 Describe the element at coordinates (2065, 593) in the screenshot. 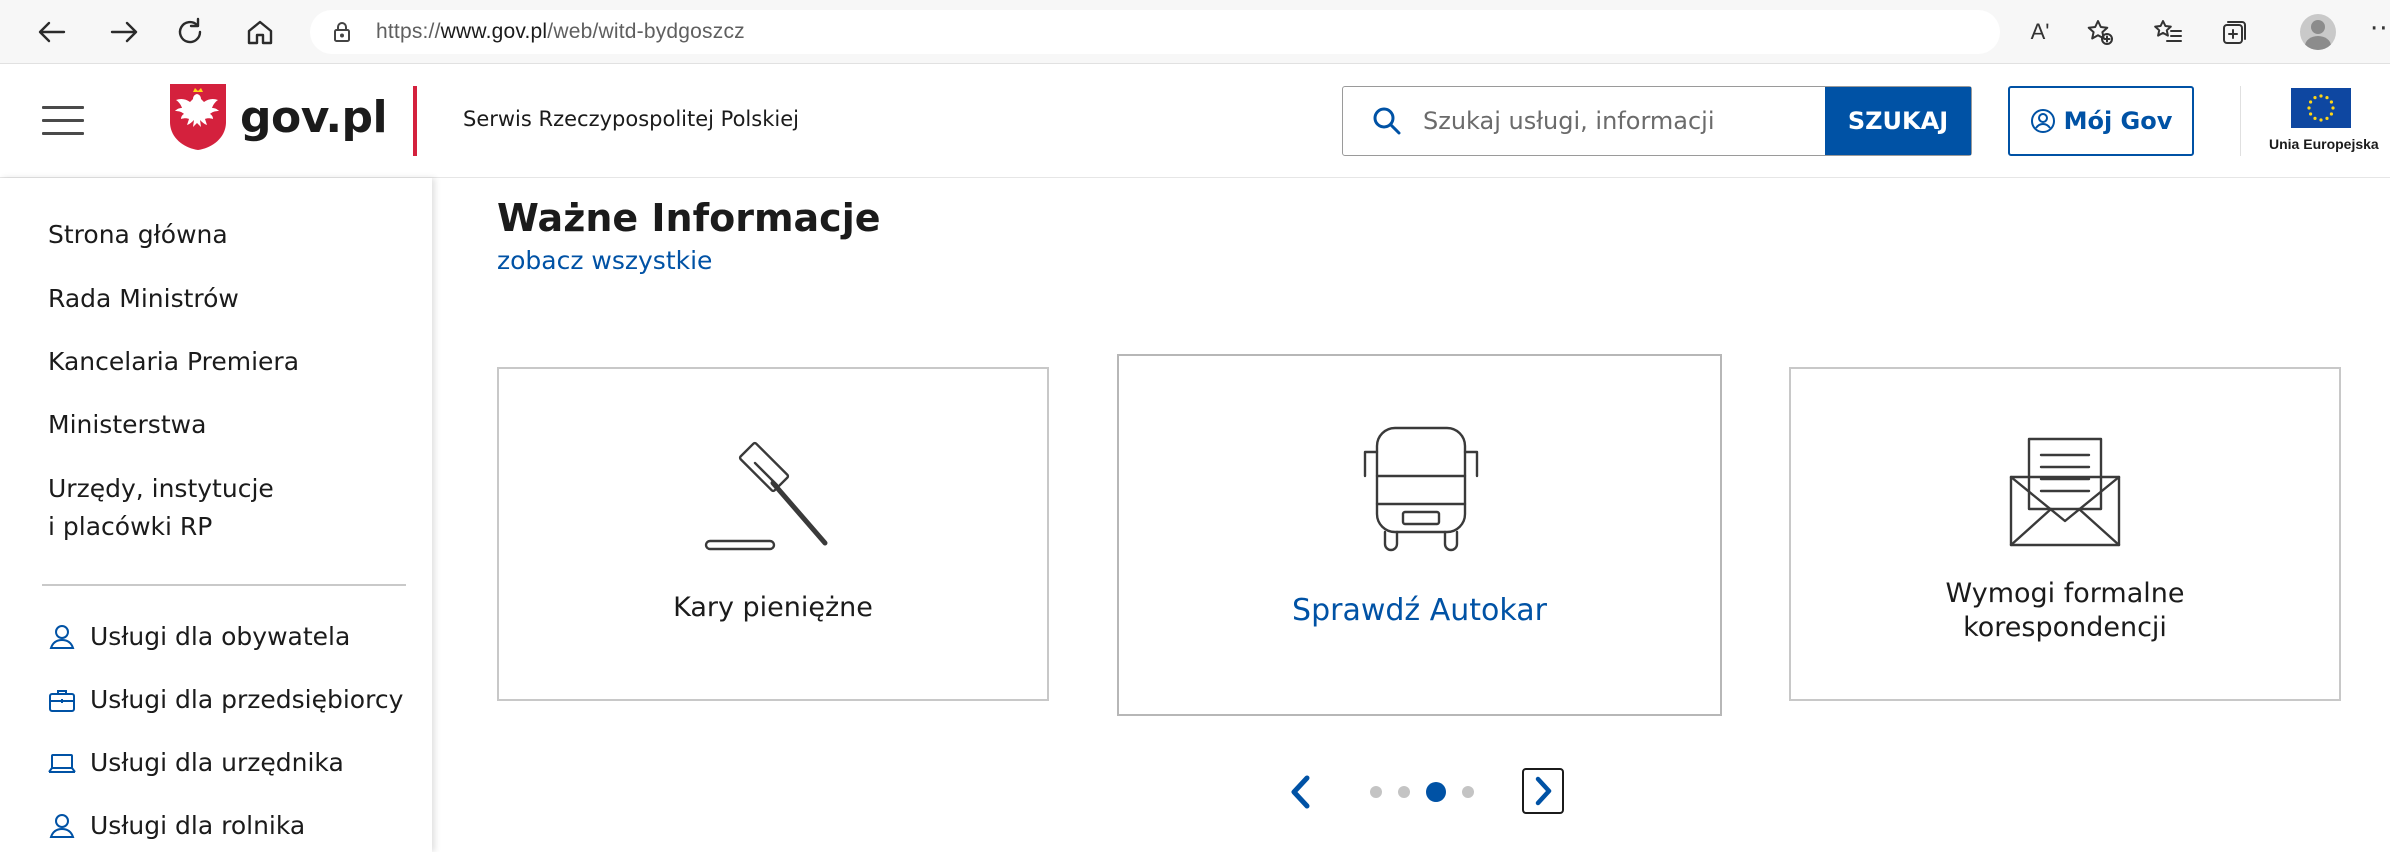

I see `card-label-line1: Wymogi formalne` at that location.